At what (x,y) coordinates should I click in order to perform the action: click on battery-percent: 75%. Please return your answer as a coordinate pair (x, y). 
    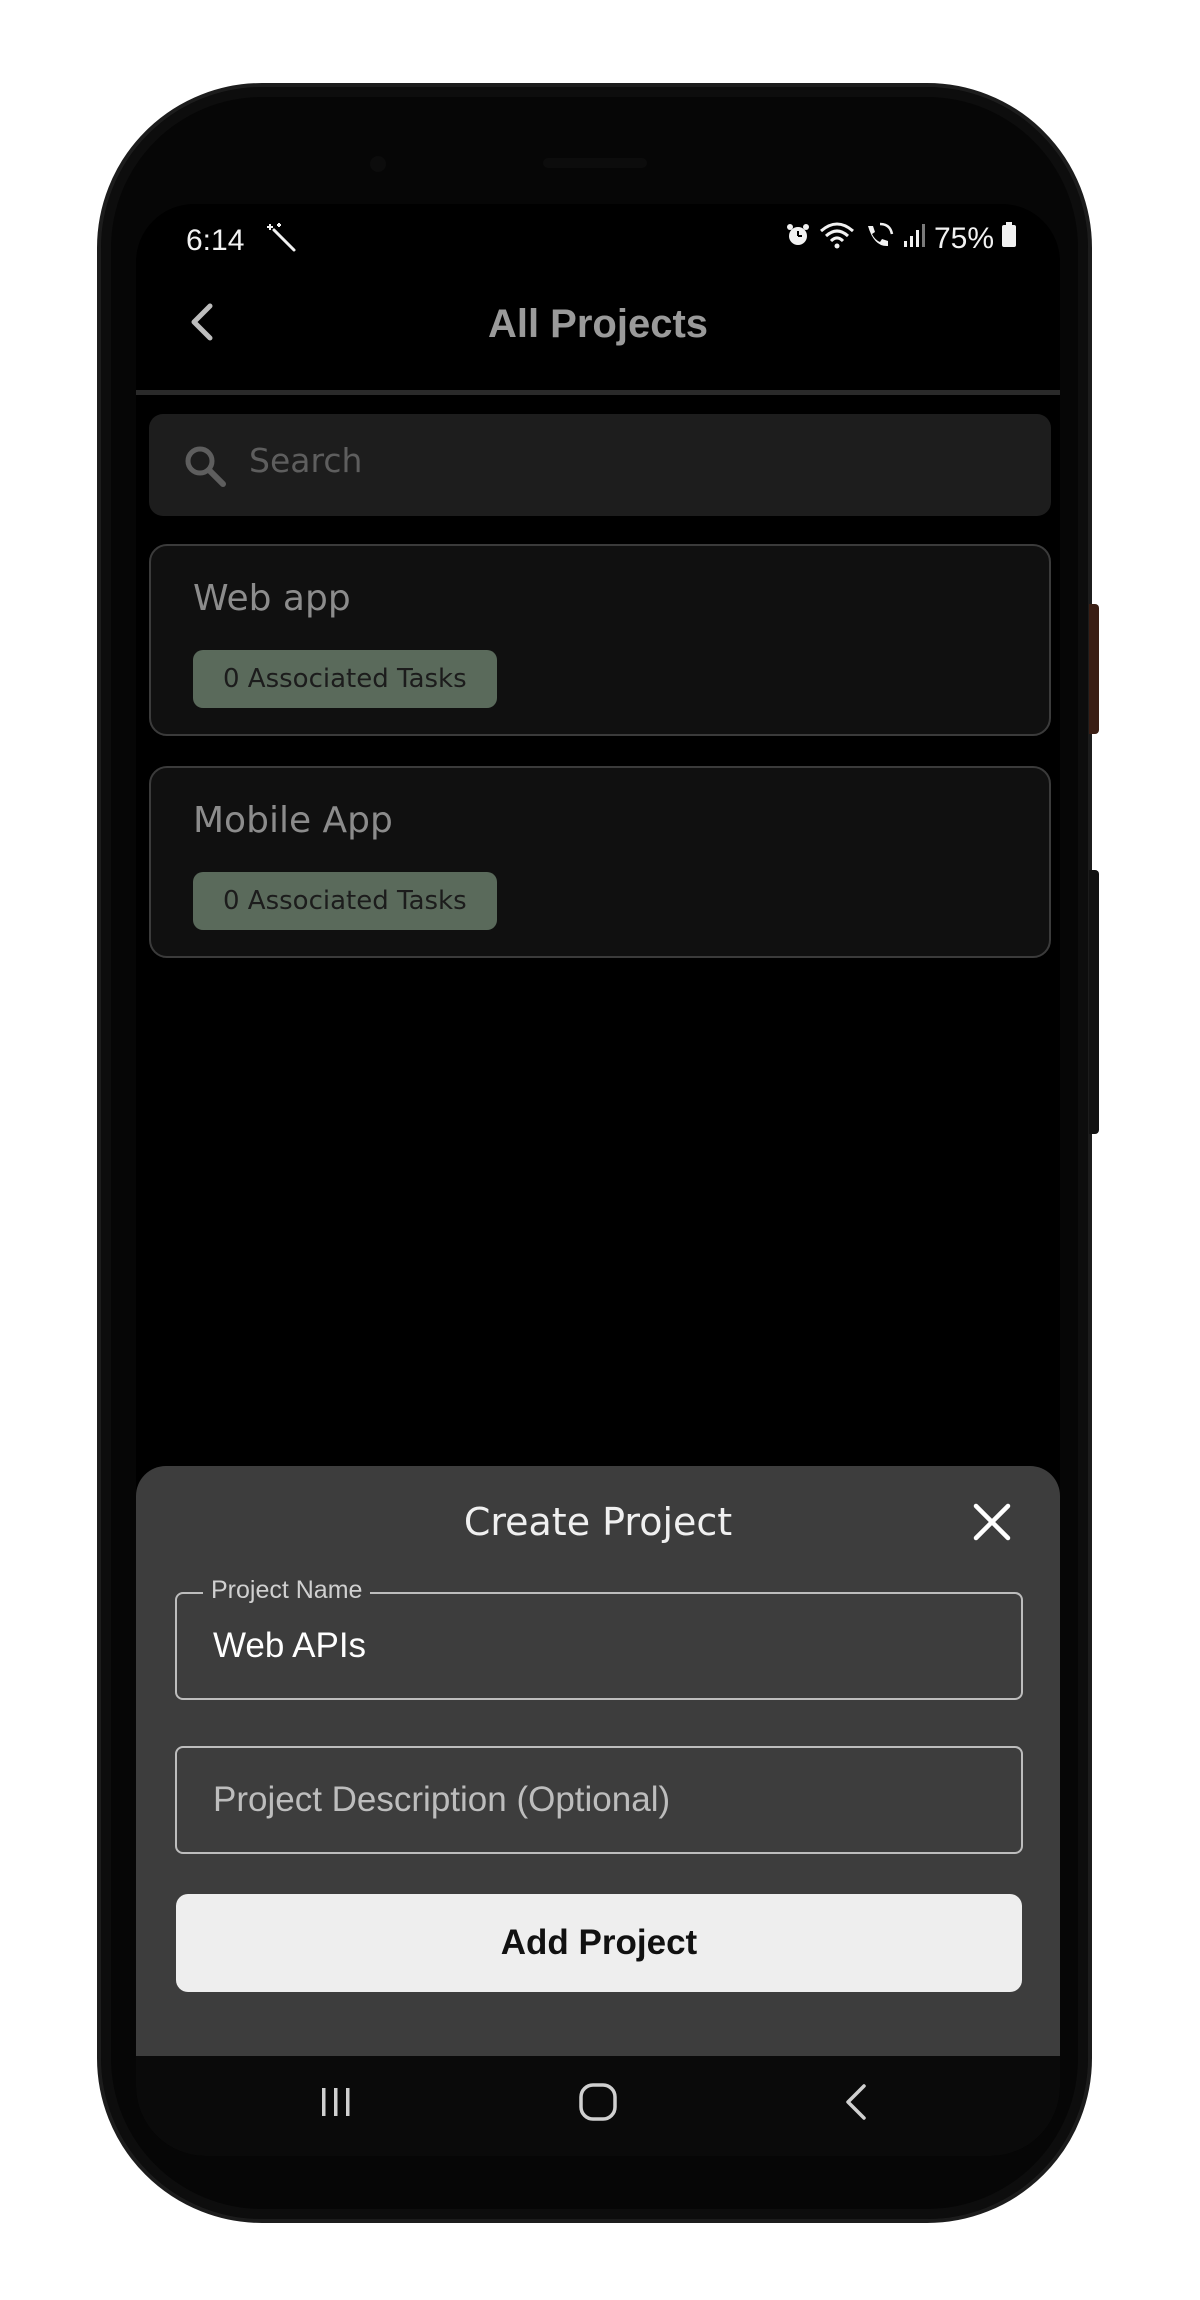
    Looking at the image, I should click on (963, 238).